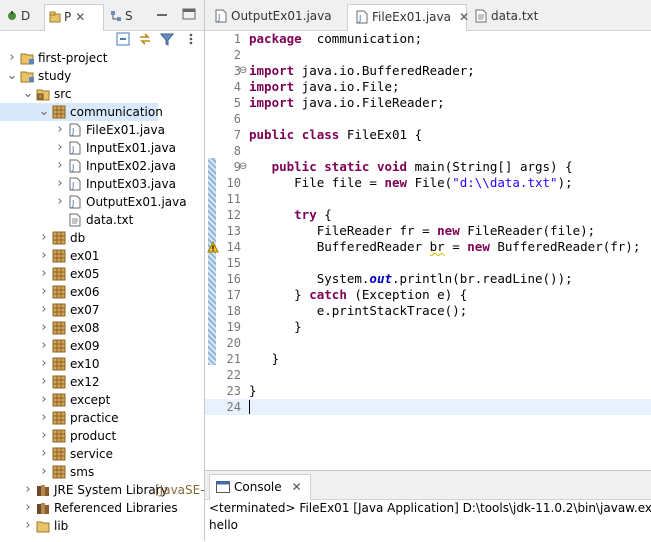 This screenshot has width=651, height=542. Describe the element at coordinates (145, 39) in the screenshot. I see `link-with-editor-icon` at that location.